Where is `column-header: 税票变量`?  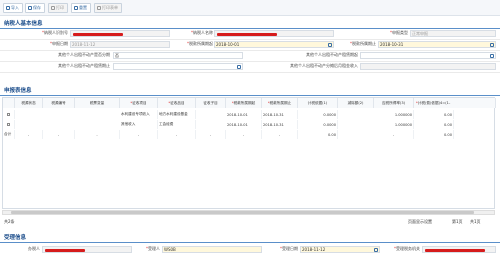
column-header: 税票变量 is located at coordinates (97, 103).